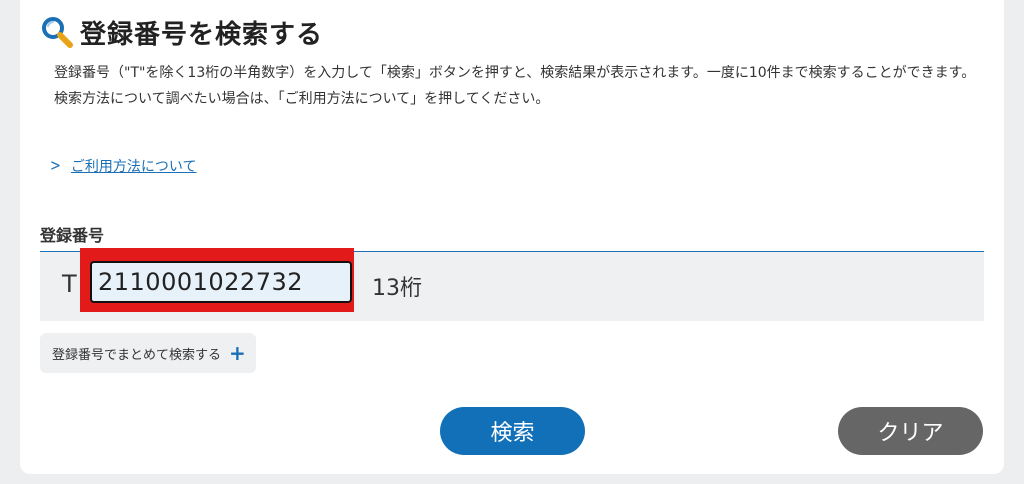 This screenshot has height=484, width=1024. What do you see at coordinates (302, 99) in the screenshot?
I see `description-line-2: 検索方法について調べたい場合は、「ご利用方法について」を押してください。` at bounding box center [302, 99].